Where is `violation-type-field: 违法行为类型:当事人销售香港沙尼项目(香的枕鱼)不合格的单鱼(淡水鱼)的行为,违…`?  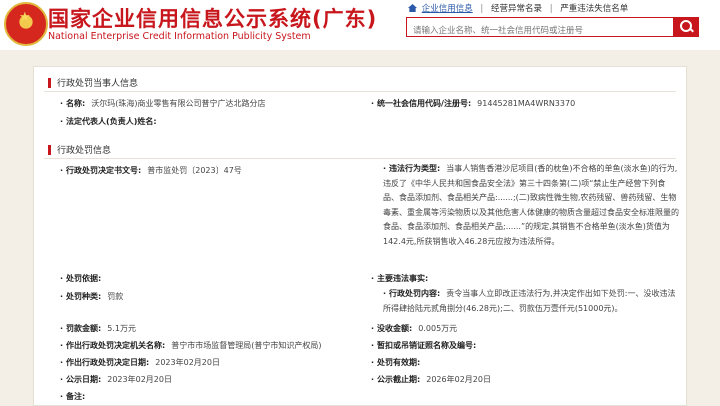 violation-type-field: 违法行为类型:当事人销售香港沙尼项目(香的枕鱼)不合格的单鱼(淡水鱼)的行为,违… is located at coordinates (532, 205).